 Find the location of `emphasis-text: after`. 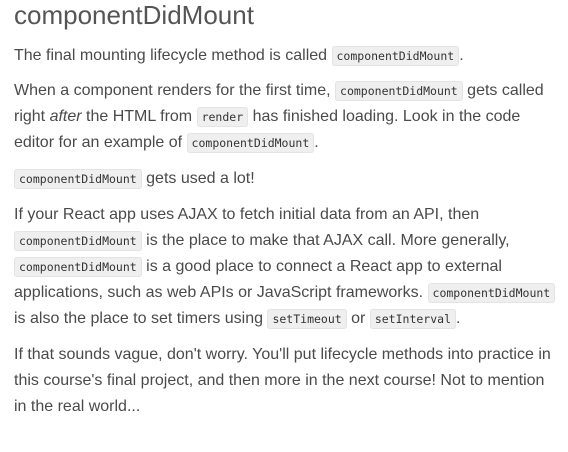

emphasis-text: after is located at coordinates (65, 116).